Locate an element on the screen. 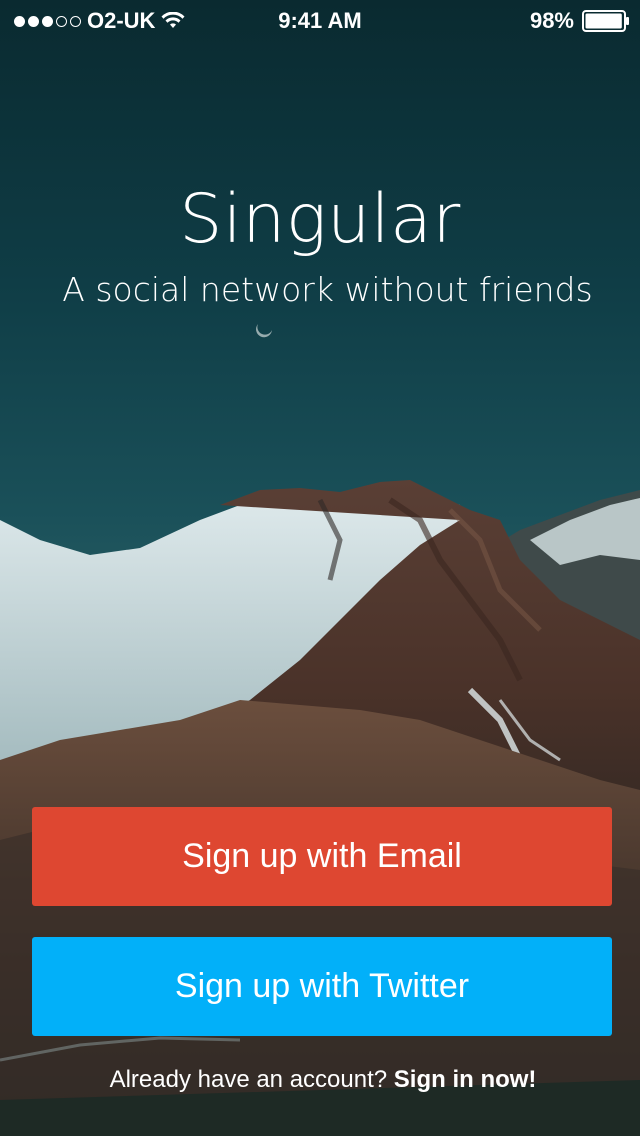 The height and width of the screenshot is (1136, 640). battery-percentage: 98% is located at coordinates (551, 20).